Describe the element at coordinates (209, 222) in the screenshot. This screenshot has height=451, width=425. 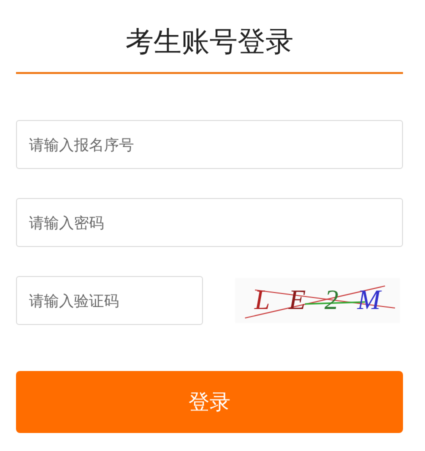
I see `input-field: 请输入密码` at that location.